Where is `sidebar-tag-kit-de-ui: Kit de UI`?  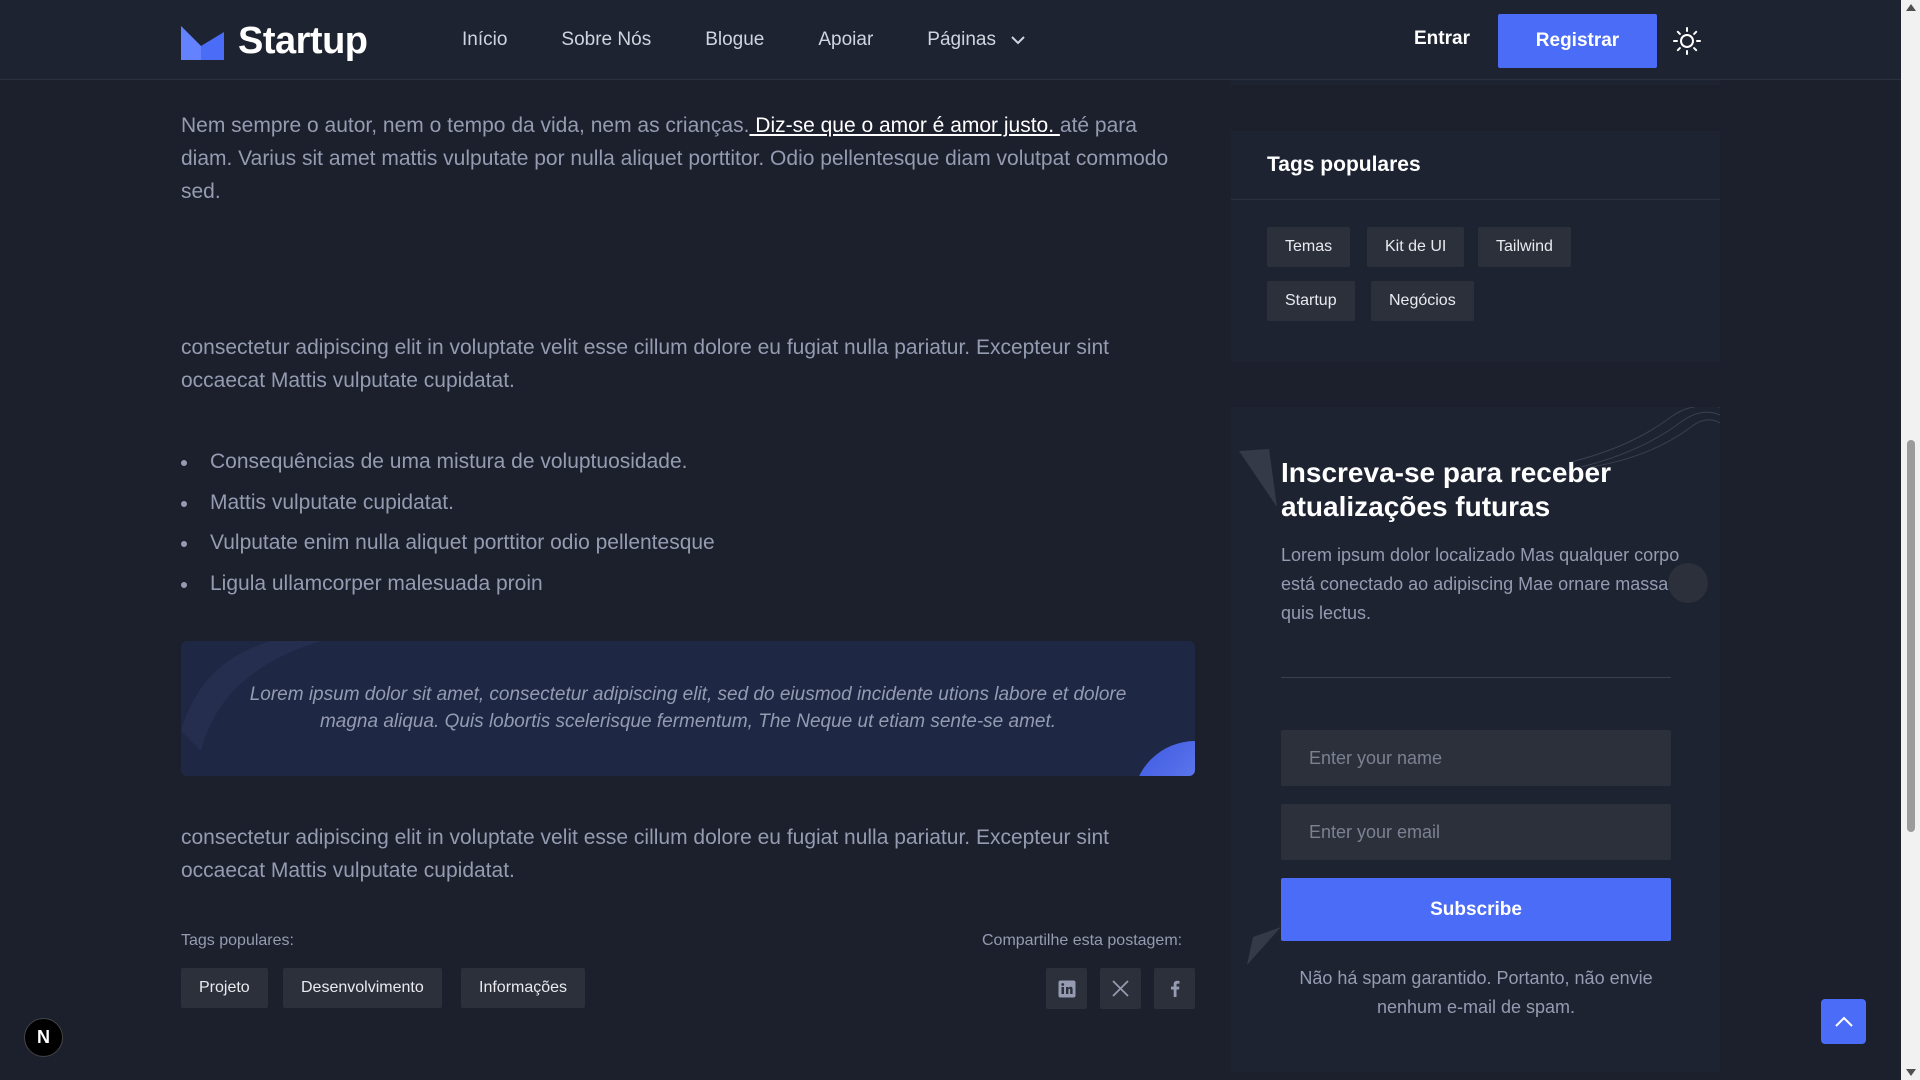 sidebar-tag-kit-de-ui: Kit de UI is located at coordinates (1416, 247).